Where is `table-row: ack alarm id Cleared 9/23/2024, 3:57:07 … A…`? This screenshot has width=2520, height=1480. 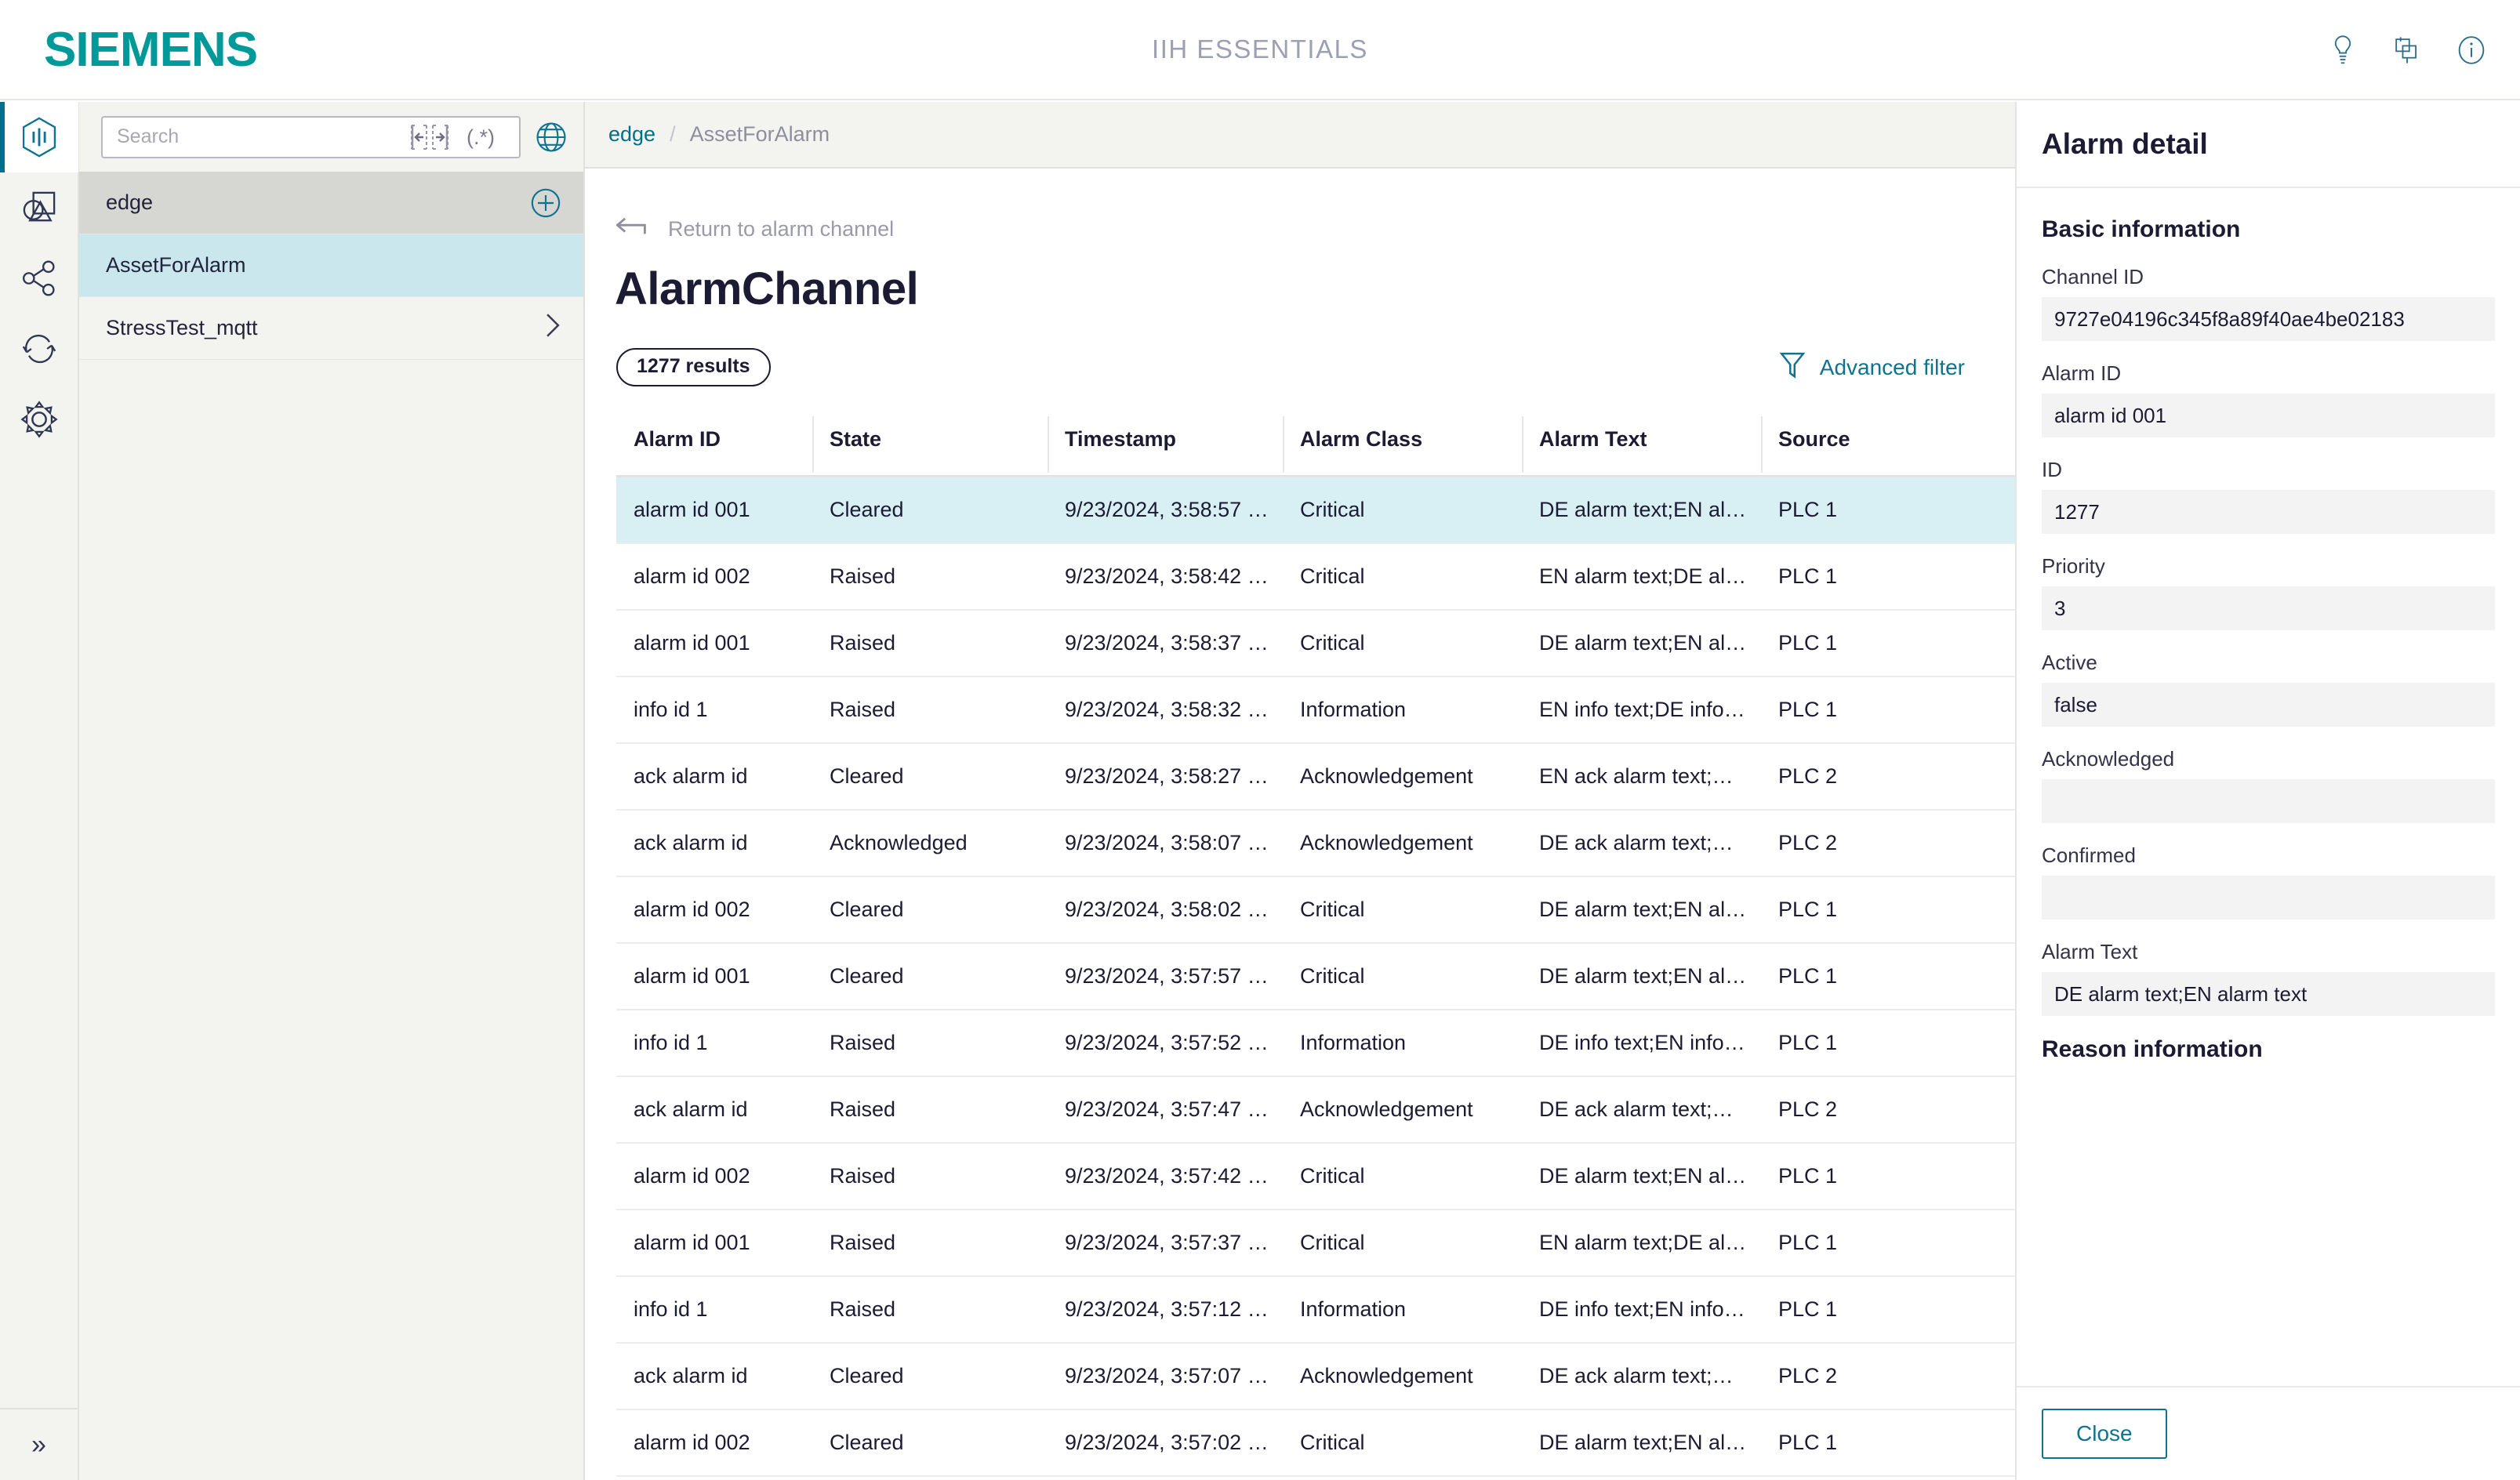
table-row: ack alarm id Cleared 9/23/2024, 3:57:07 … A… is located at coordinates (1315, 1376).